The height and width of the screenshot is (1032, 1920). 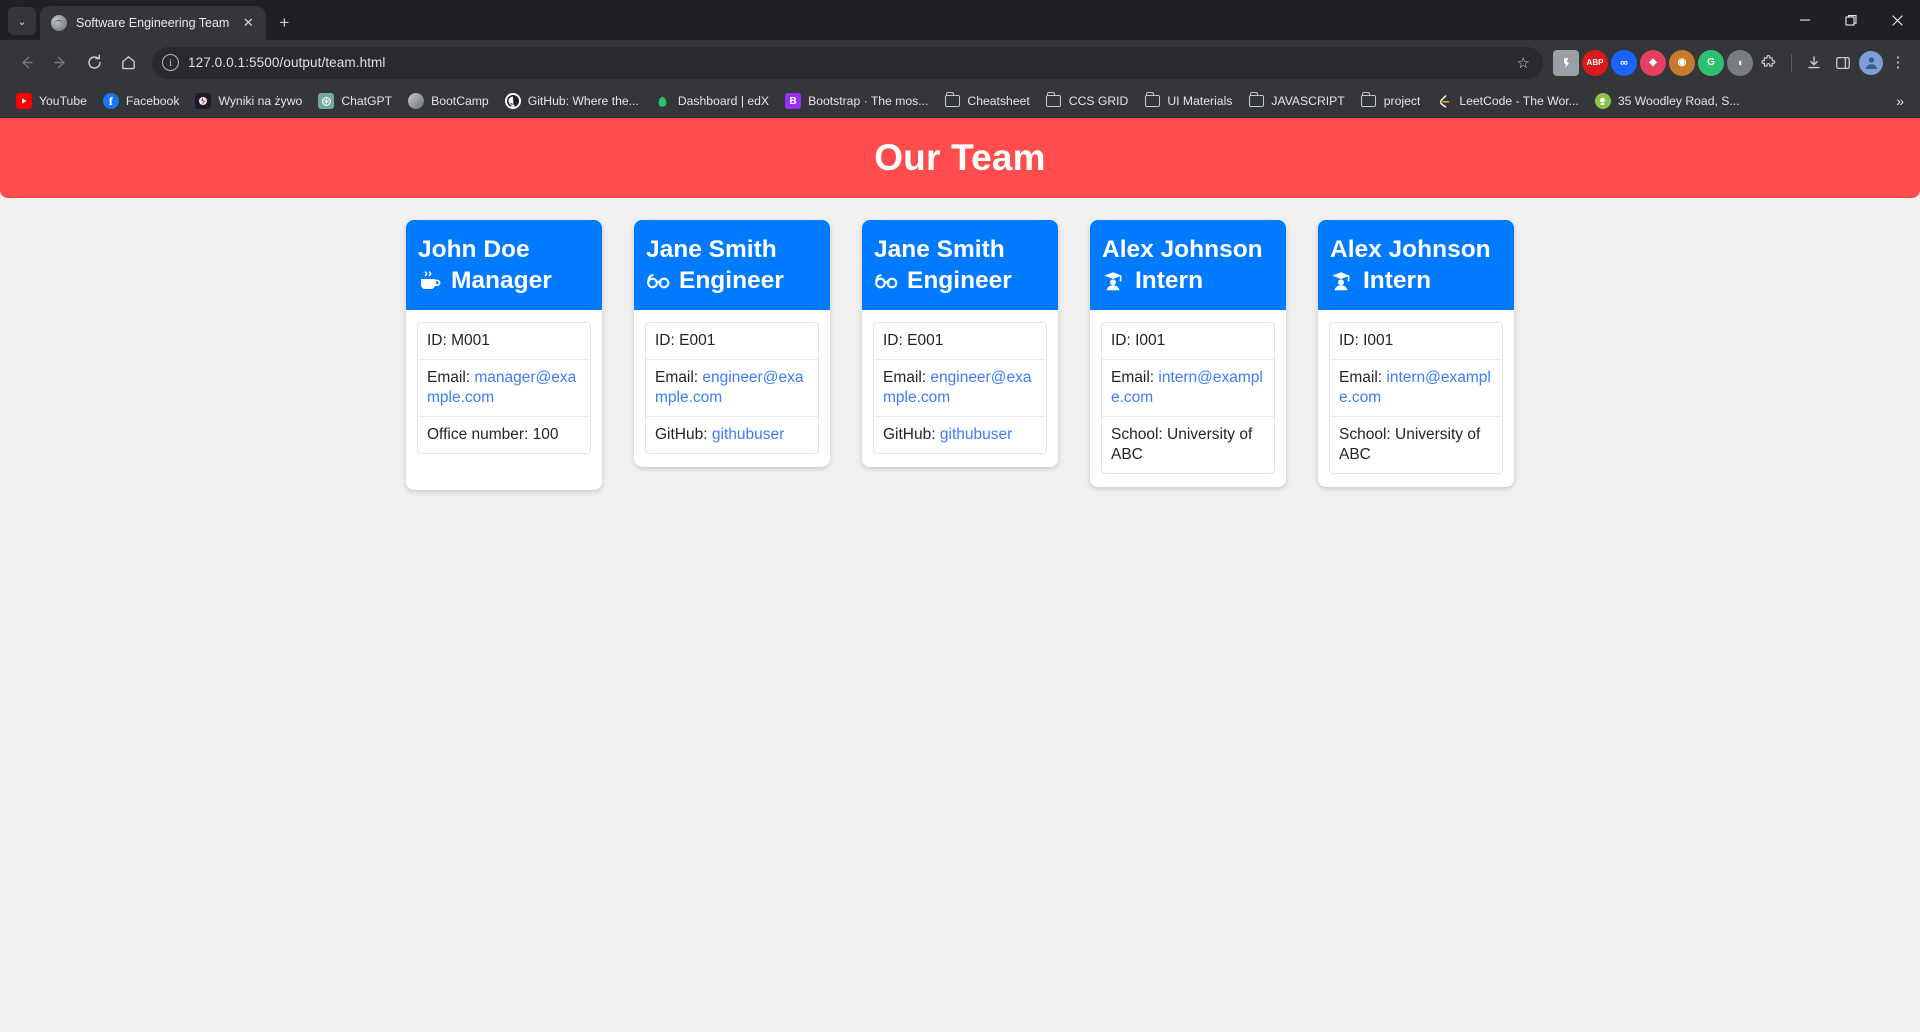 What do you see at coordinates (1740, 62) in the screenshot?
I see `dark-reader-extension-icon: ◖` at bounding box center [1740, 62].